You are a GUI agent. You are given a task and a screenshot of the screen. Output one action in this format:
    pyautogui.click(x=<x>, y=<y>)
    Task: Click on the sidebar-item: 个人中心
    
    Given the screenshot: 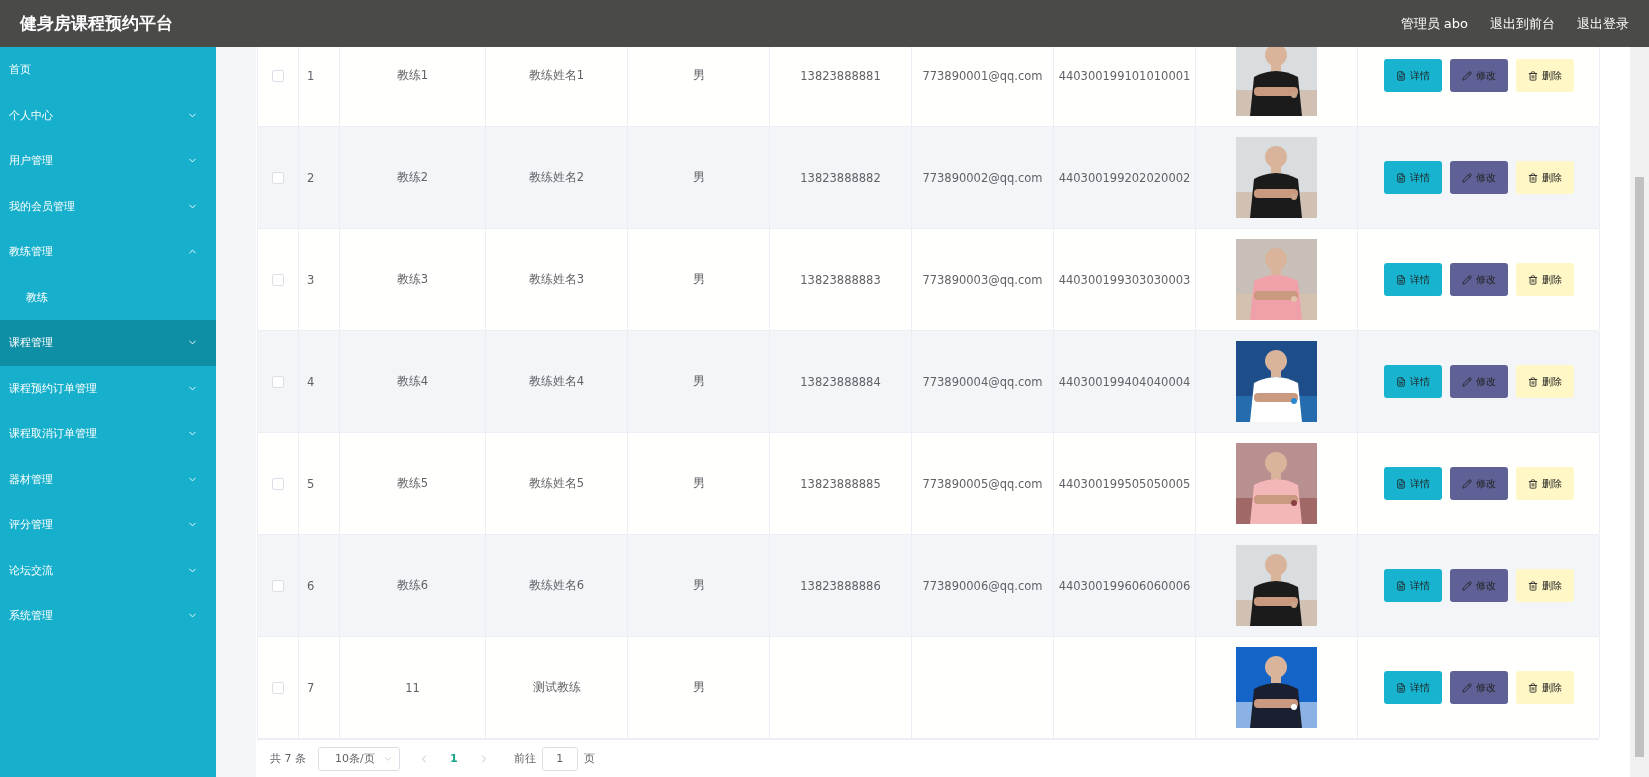 What is the action you would take?
    pyautogui.click(x=108, y=115)
    